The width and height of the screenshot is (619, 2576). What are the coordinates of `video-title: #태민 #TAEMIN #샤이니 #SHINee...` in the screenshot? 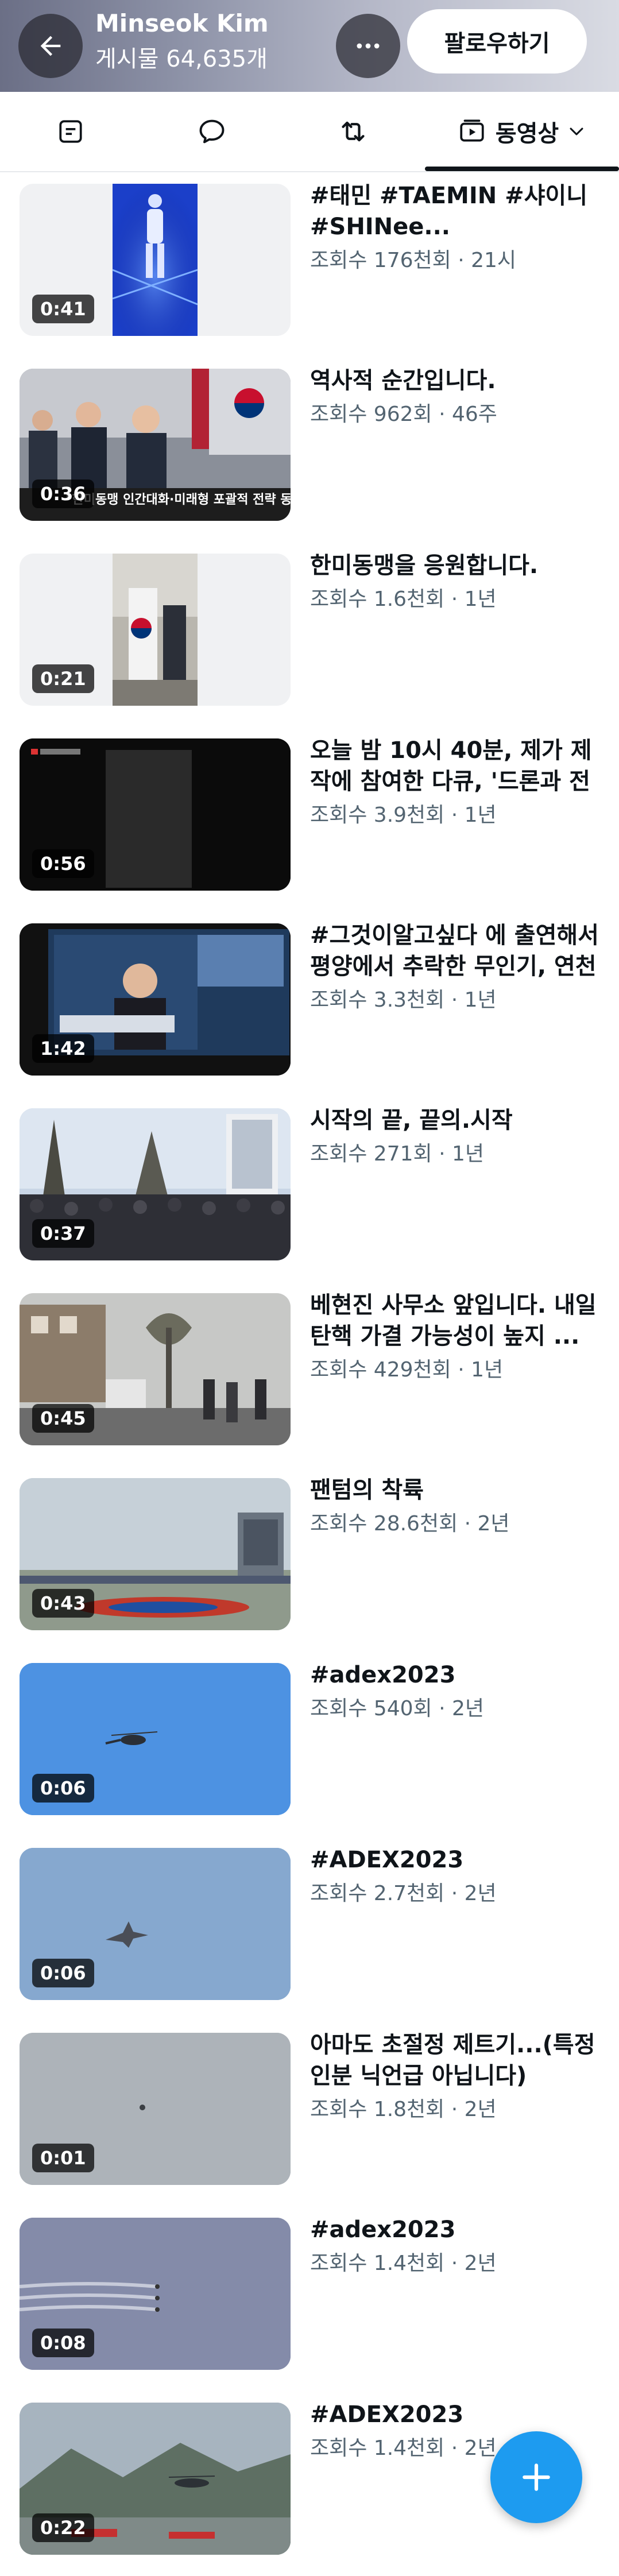 It's located at (449, 211).